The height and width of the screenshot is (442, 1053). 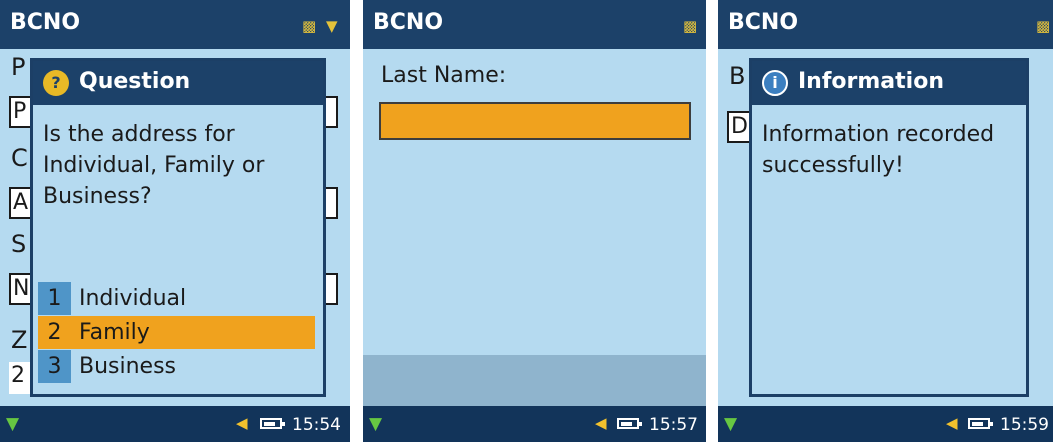 I want to click on background-label: S, so click(x=19, y=244).